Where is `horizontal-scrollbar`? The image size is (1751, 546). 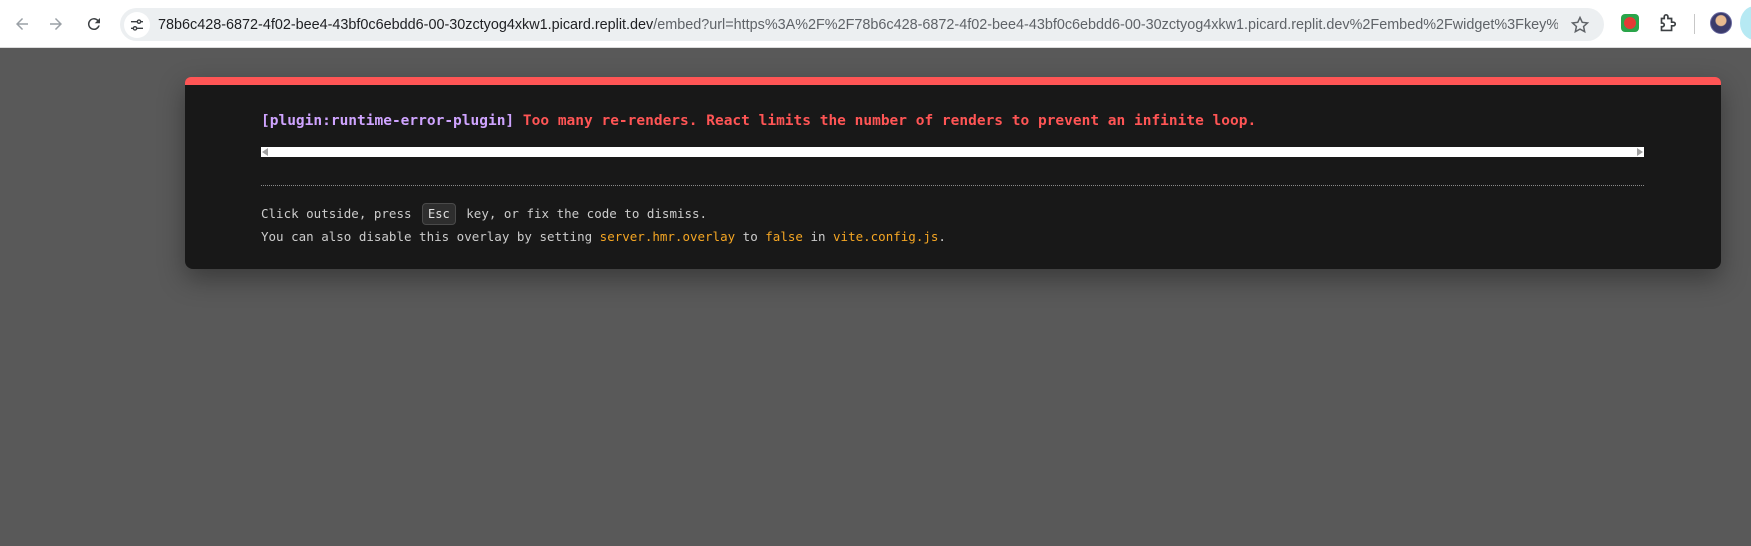 horizontal-scrollbar is located at coordinates (952, 152).